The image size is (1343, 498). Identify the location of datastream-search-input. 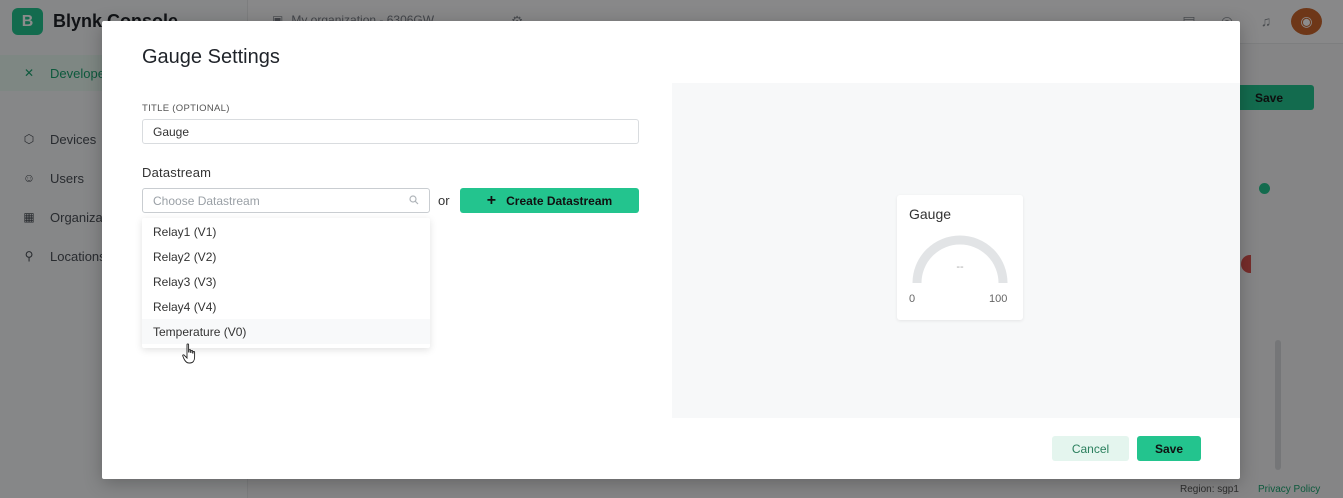
(272, 200).